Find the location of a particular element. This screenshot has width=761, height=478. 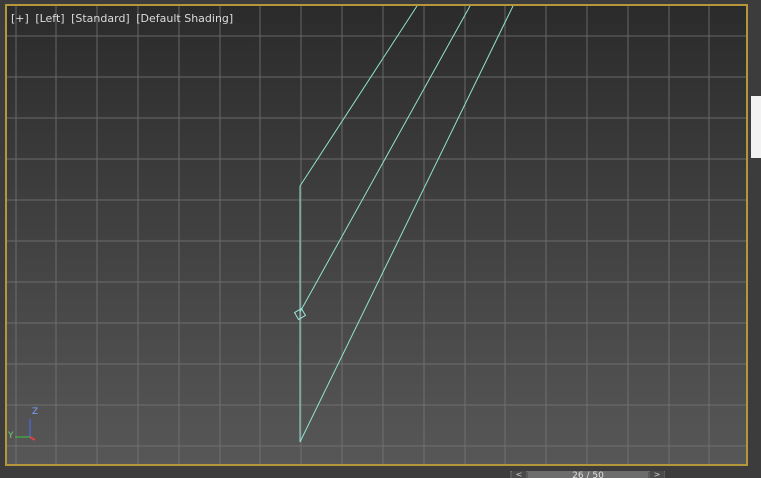

axis-gizmo is located at coordinates (25, 430).